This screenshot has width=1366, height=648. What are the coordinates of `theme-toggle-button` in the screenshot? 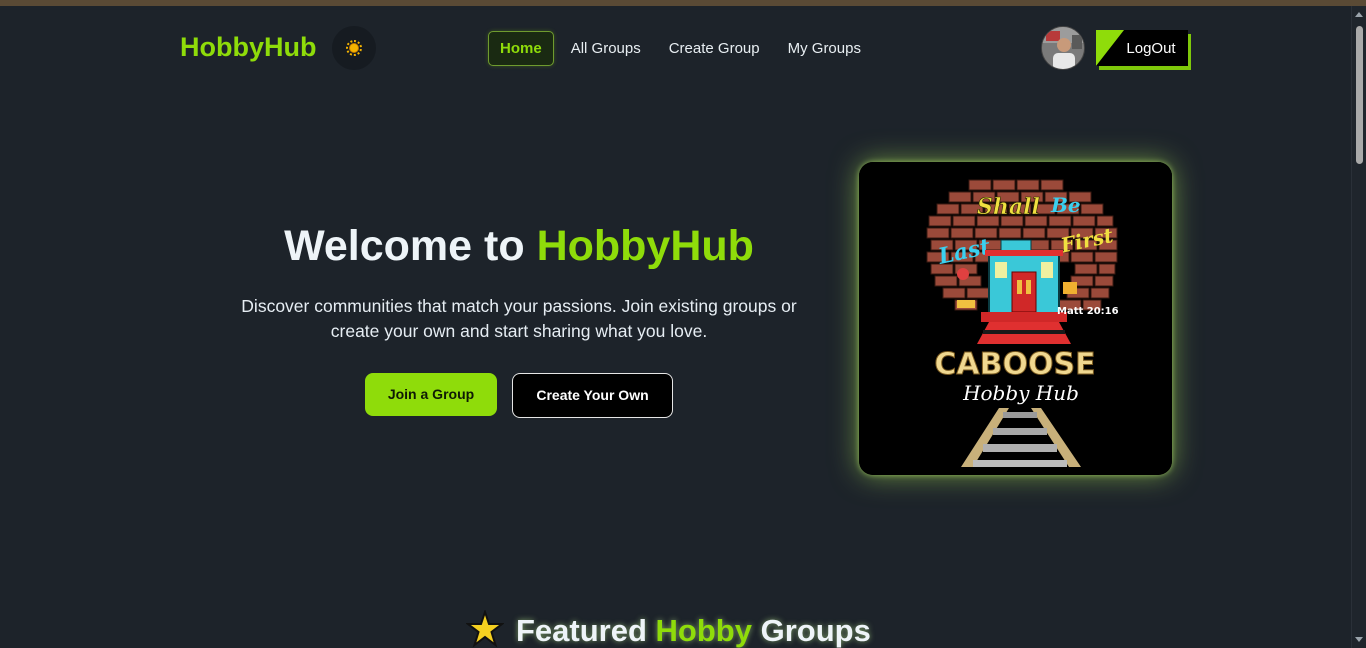 It's located at (354, 48).